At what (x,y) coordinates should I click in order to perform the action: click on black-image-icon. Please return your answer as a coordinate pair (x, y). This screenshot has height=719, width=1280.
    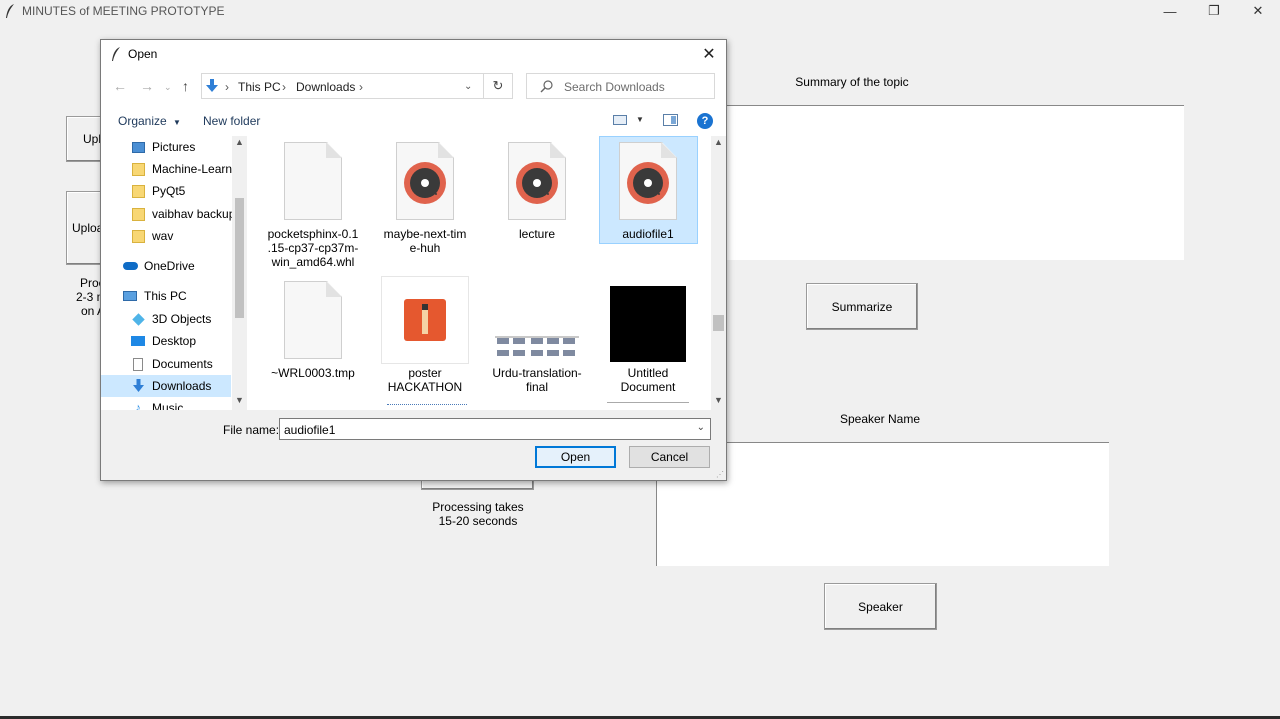
    Looking at the image, I should click on (648, 320).